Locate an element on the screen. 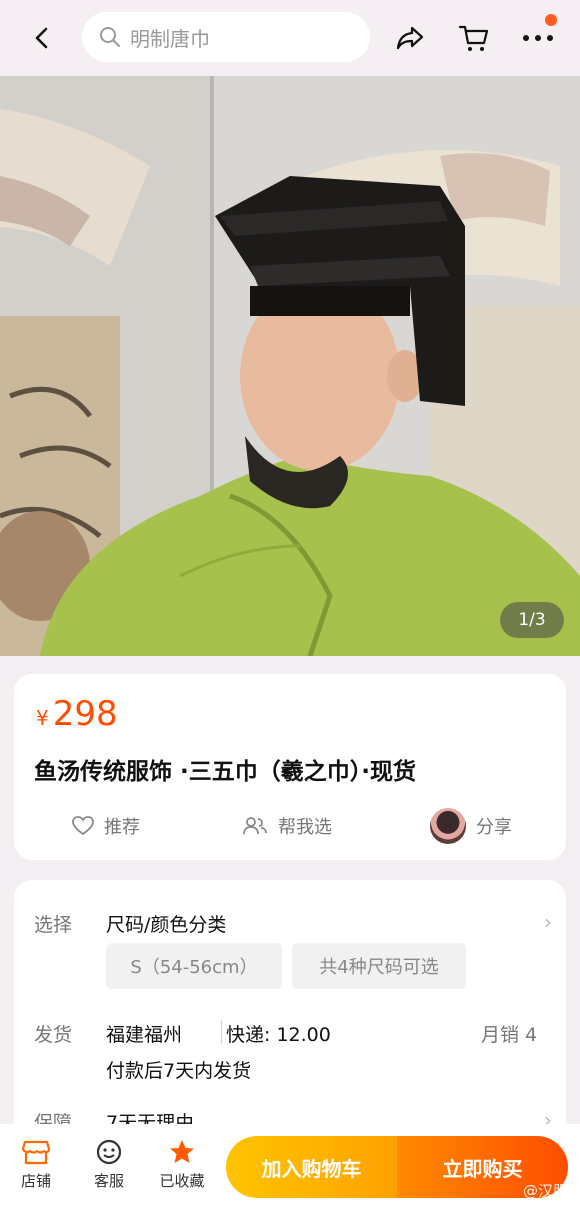 The height and width of the screenshot is (1211, 580). purchase-buttons: 加入购物车 立即购买 is located at coordinates (397, 1167).